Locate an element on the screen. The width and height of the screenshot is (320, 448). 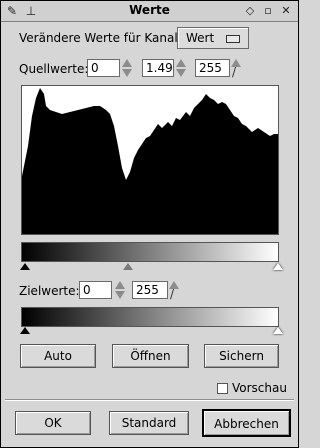
input-black-slider-handle is located at coordinates (25, 266).